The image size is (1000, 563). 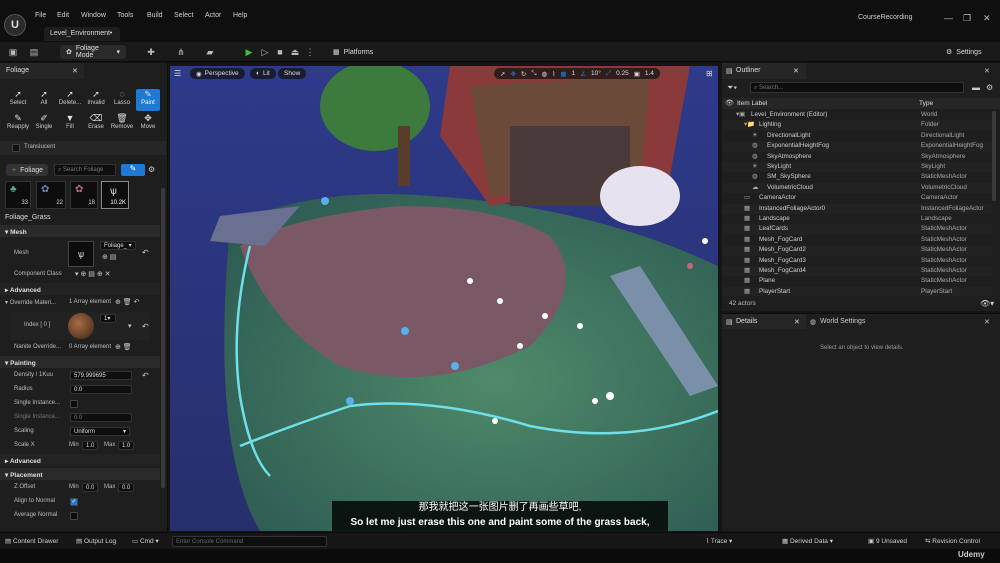 What do you see at coordinates (15, 25) in the screenshot?
I see `unreal-logo-icon: U` at bounding box center [15, 25].